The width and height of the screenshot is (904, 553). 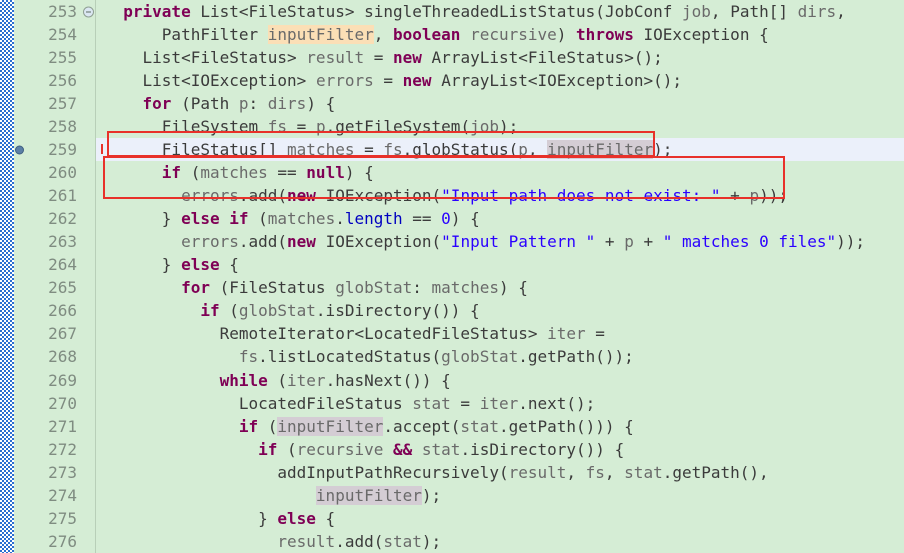 I want to click on code-line: result.add(stat);, so click(x=500, y=541).